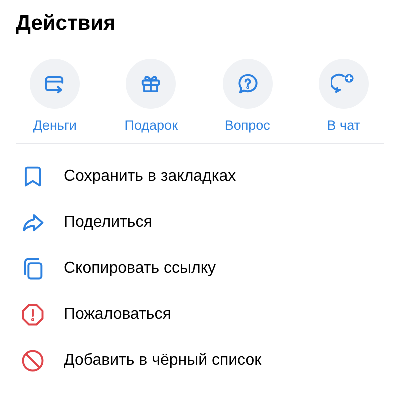  What do you see at coordinates (200, 361) in the screenshot?
I see `menu-item: Добавить в чёрный список` at bounding box center [200, 361].